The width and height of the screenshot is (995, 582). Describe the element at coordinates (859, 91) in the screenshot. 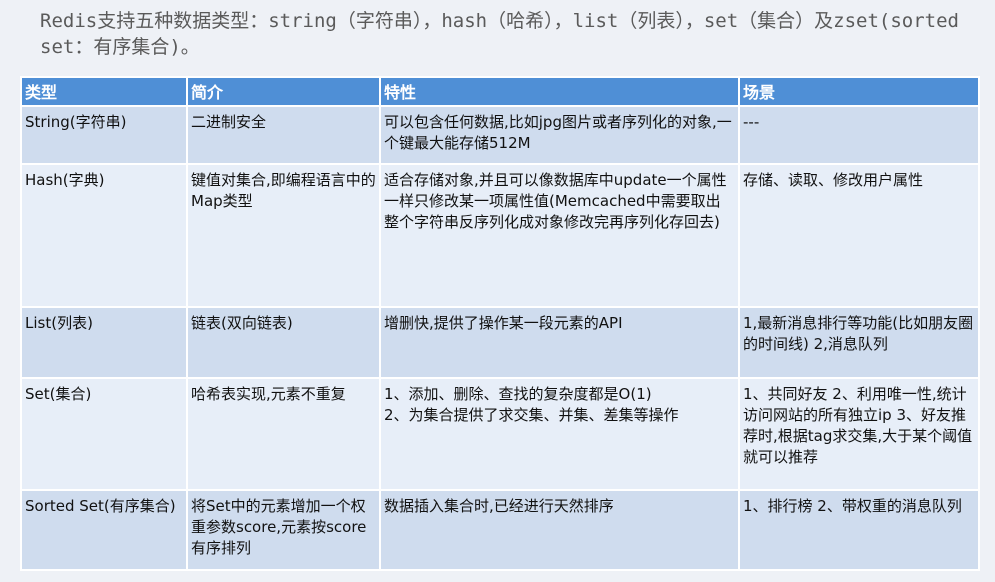

I see `header-scene: 场景` at that location.